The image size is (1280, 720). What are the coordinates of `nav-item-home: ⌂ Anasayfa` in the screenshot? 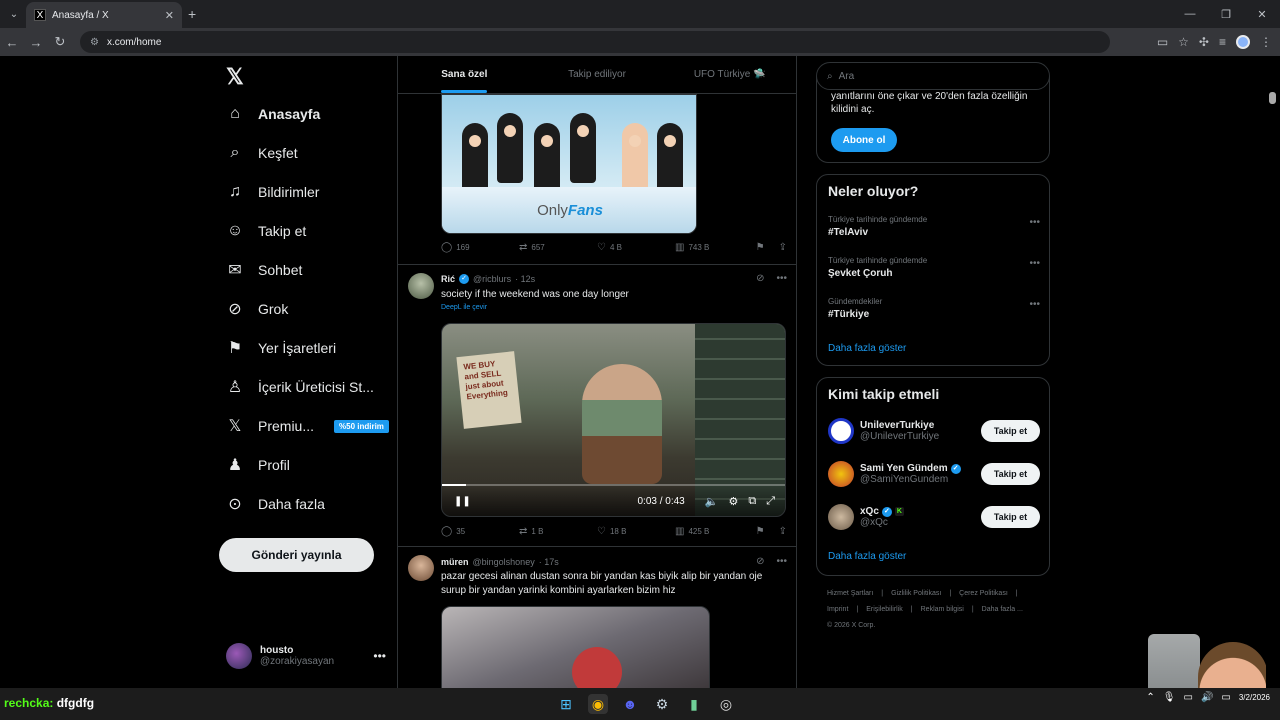 It's located at (273, 114).